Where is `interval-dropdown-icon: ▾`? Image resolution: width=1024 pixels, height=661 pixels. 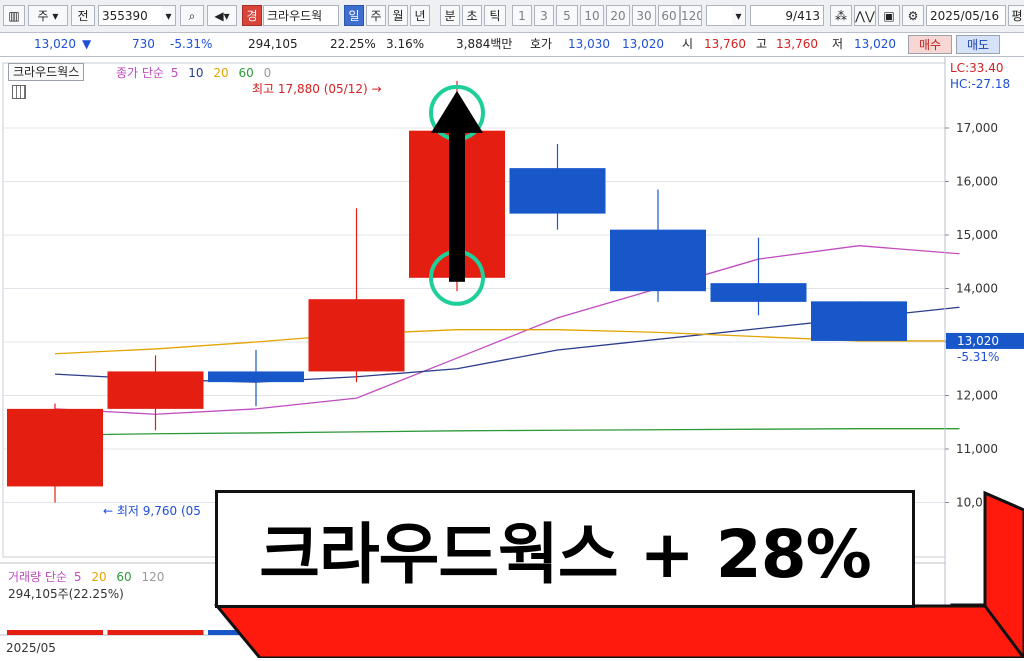 interval-dropdown-icon: ▾ is located at coordinates (739, 15).